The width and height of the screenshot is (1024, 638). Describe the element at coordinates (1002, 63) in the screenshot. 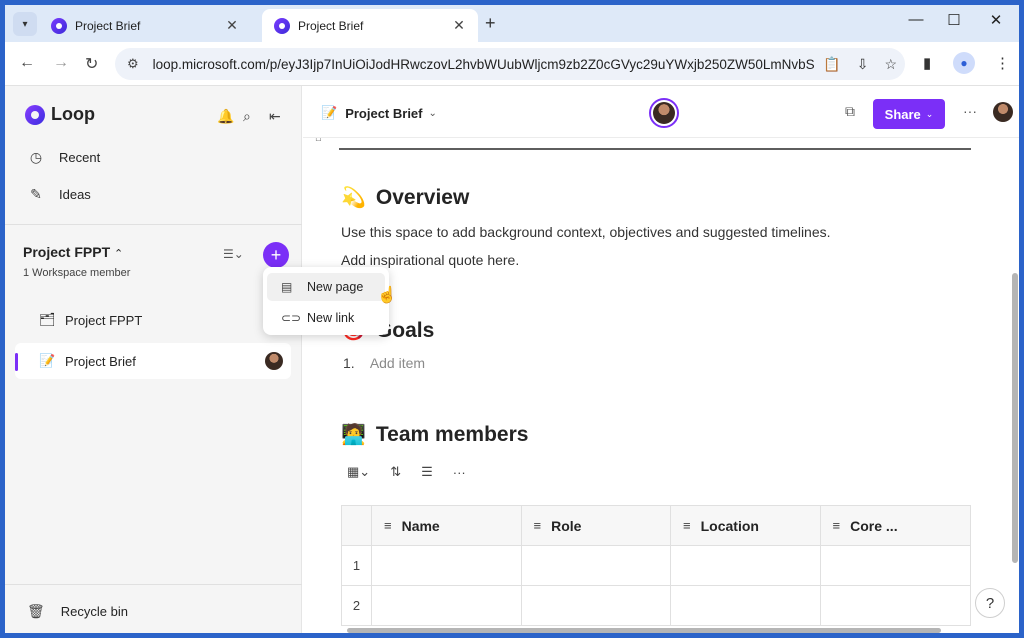

I see `menu-icon: ⋮` at that location.